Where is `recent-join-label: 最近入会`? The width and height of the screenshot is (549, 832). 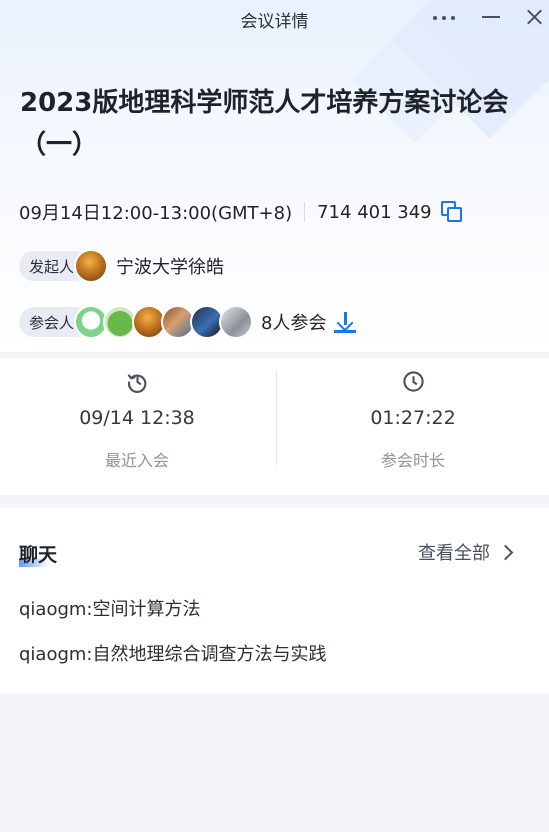 recent-join-label: 最近入会 is located at coordinates (136, 460).